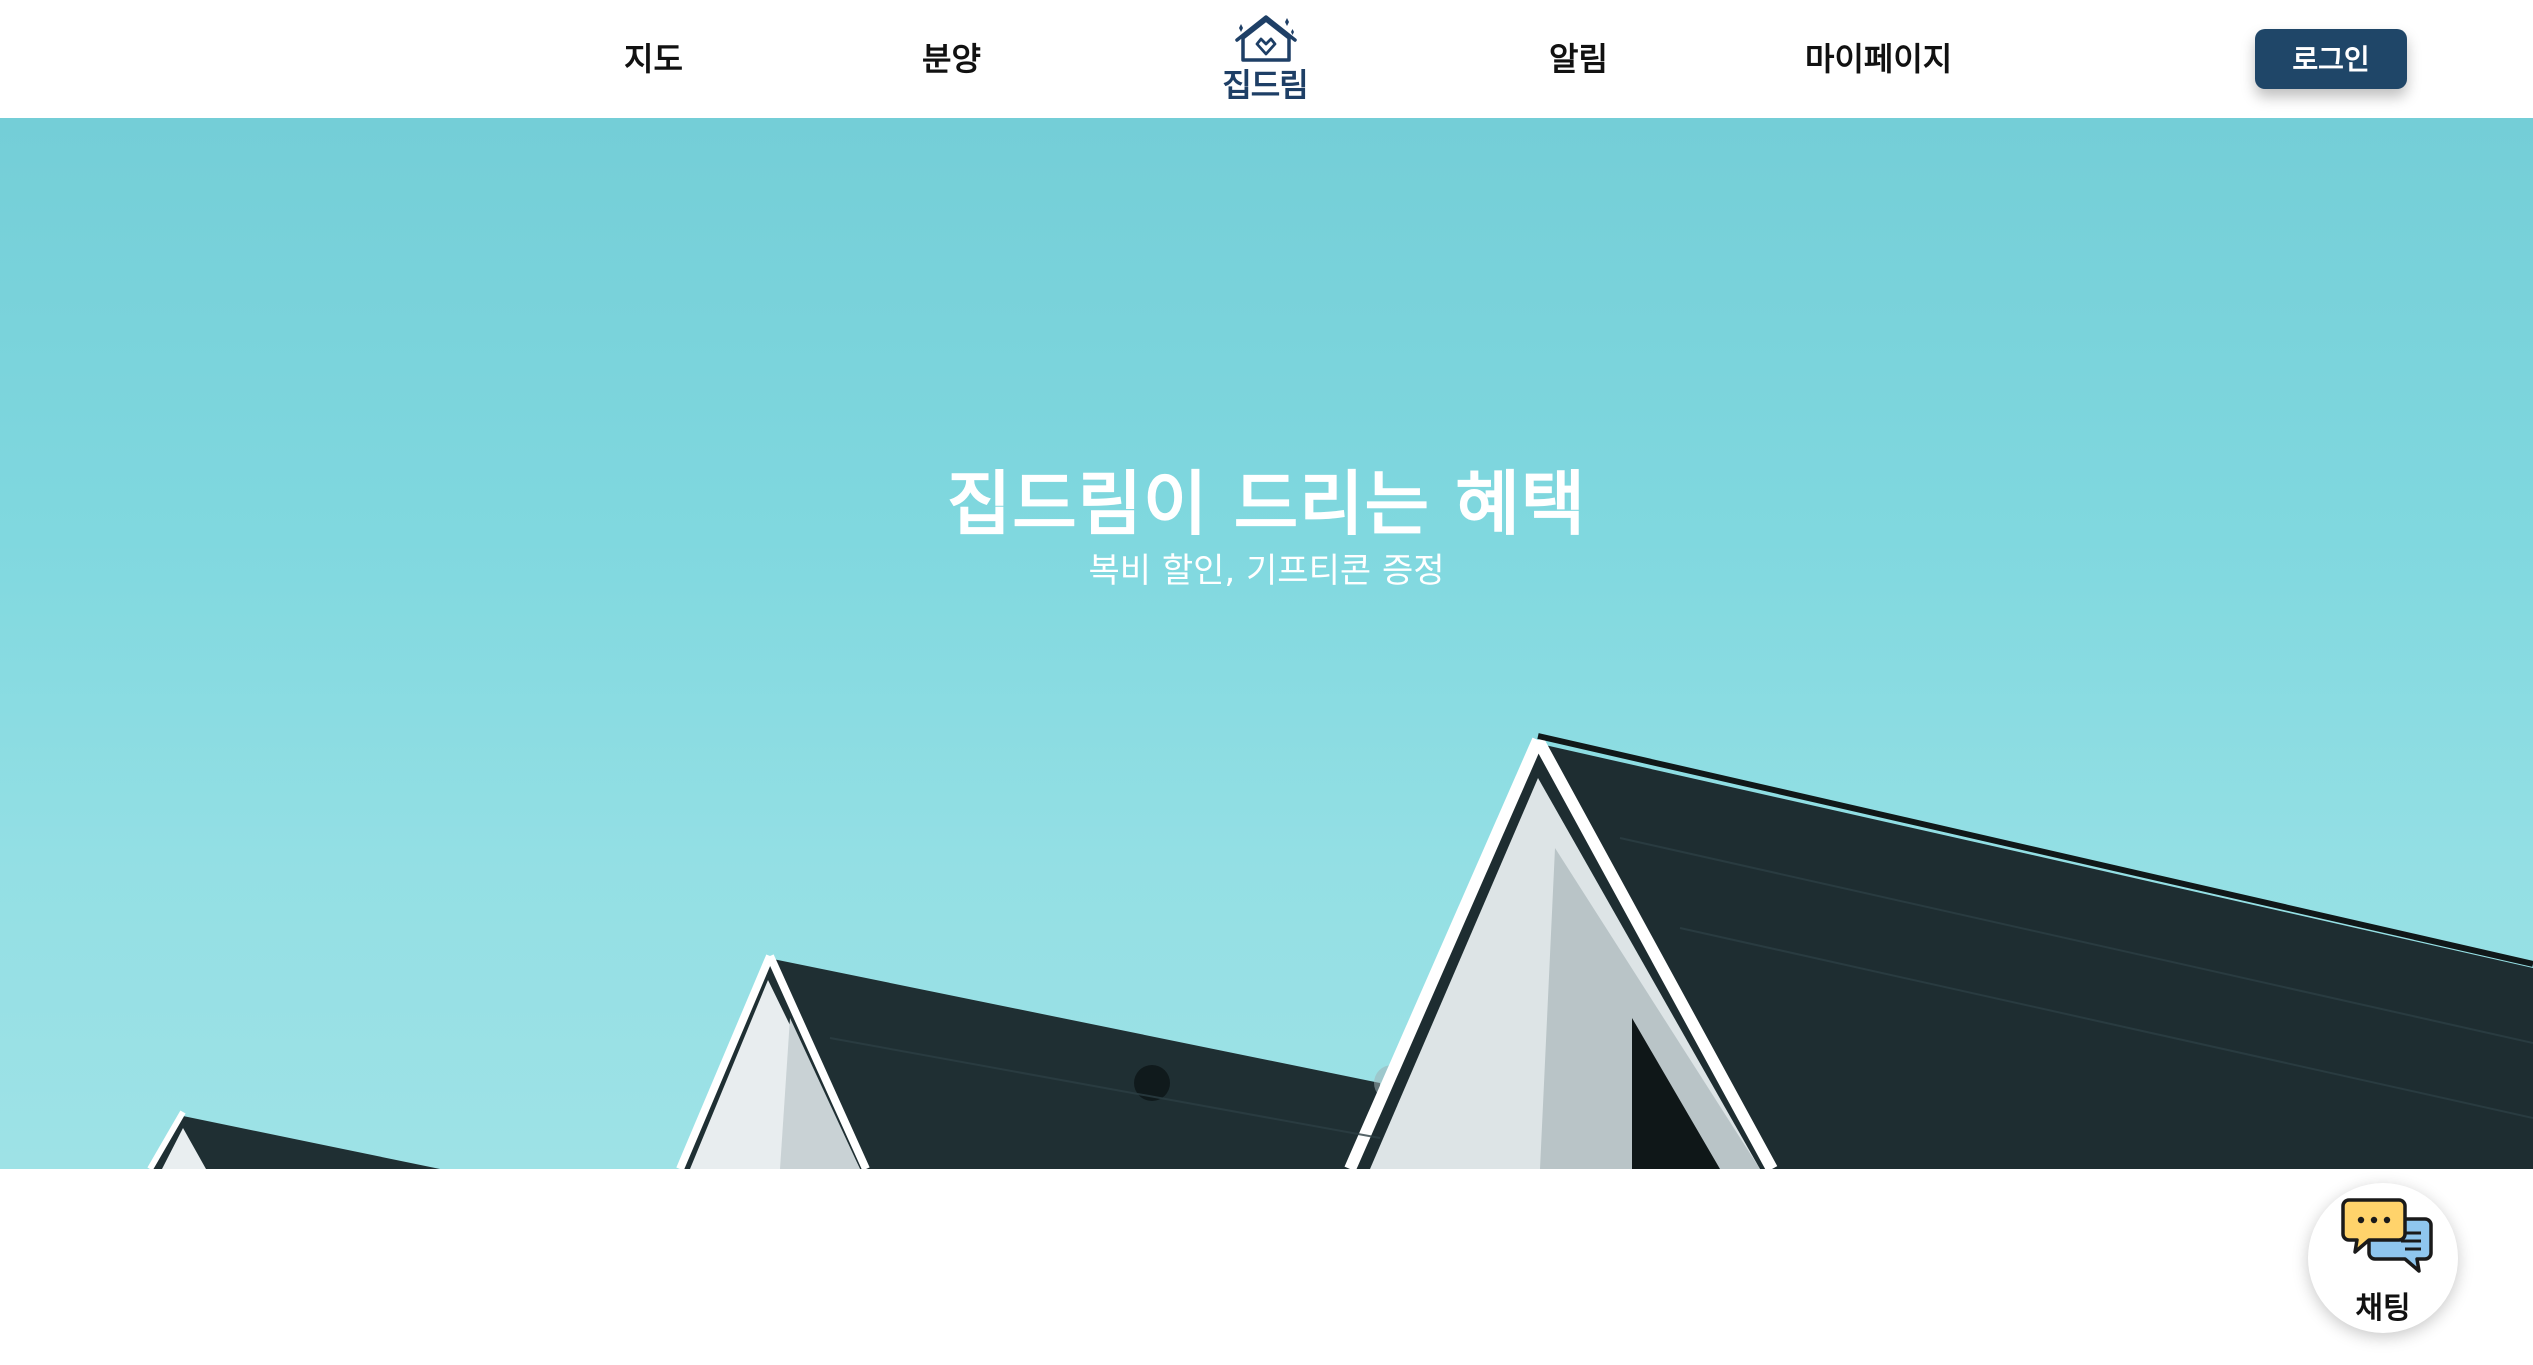 The height and width of the screenshot is (1365, 2533). Describe the element at coordinates (1266, 571) in the screenshot. I see `hero-subtitle: 복비 할인, 기프티콘 증정` at that location.